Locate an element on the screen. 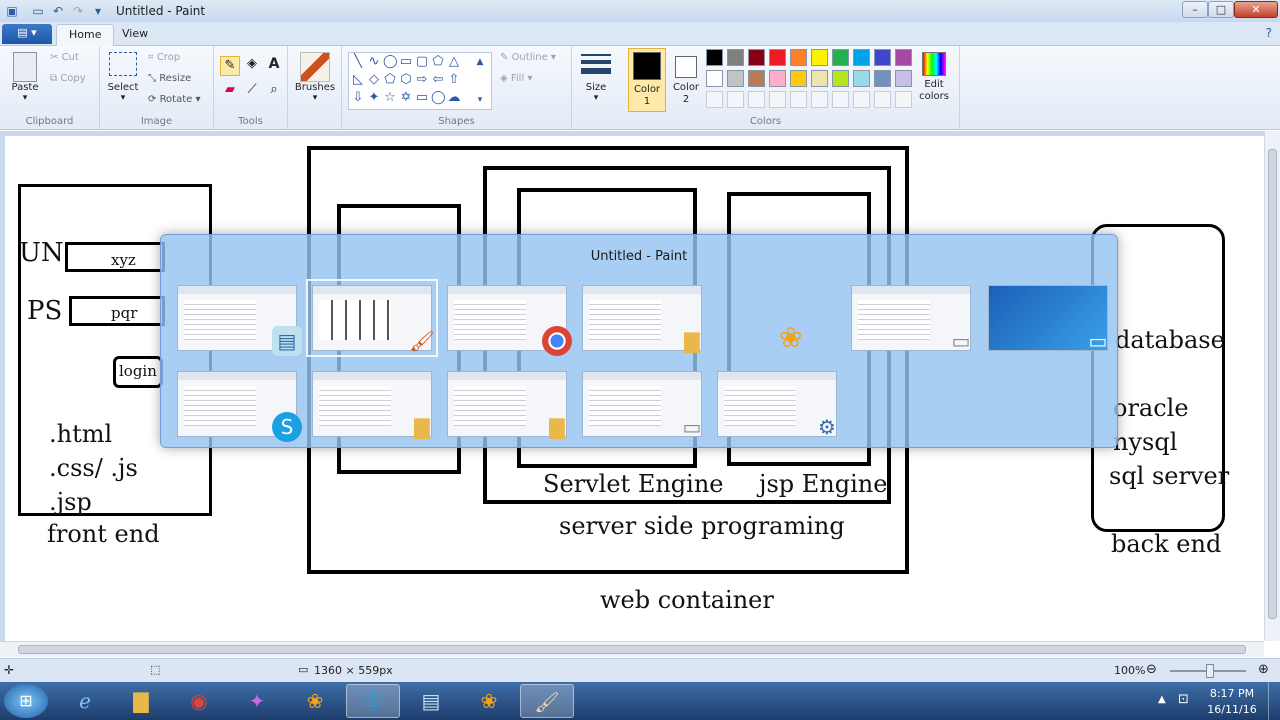 The width and height of the screenshot is (1280, 720). taskbar-sunflower-icon: ❀ is located at coordinates (315, 701).